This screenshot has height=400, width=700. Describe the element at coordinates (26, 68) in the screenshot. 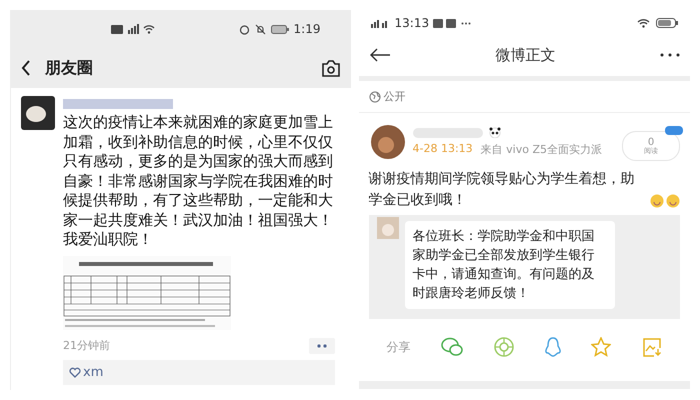

I see `back-icon` at that location.